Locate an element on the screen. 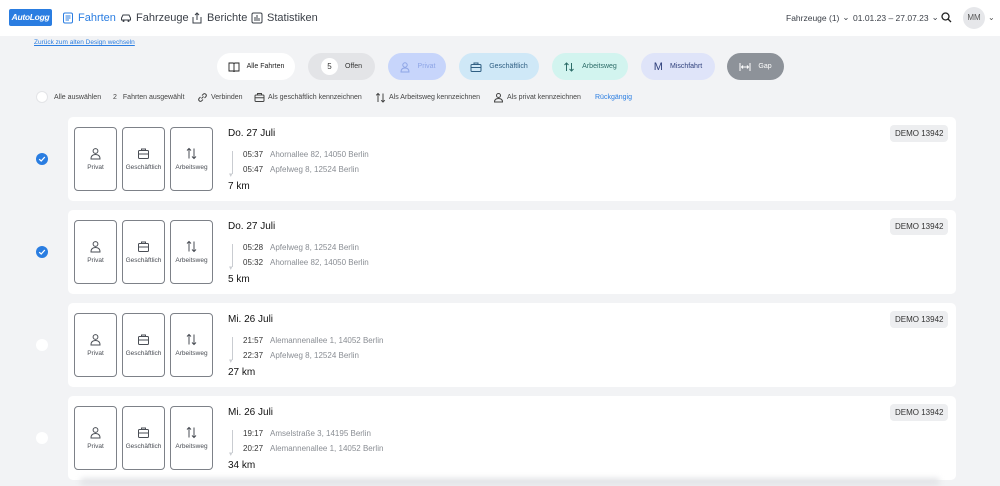 The image size is (1000, 486). filter-mixed-label: Mischfahrt is located at coordinates (686, 66).